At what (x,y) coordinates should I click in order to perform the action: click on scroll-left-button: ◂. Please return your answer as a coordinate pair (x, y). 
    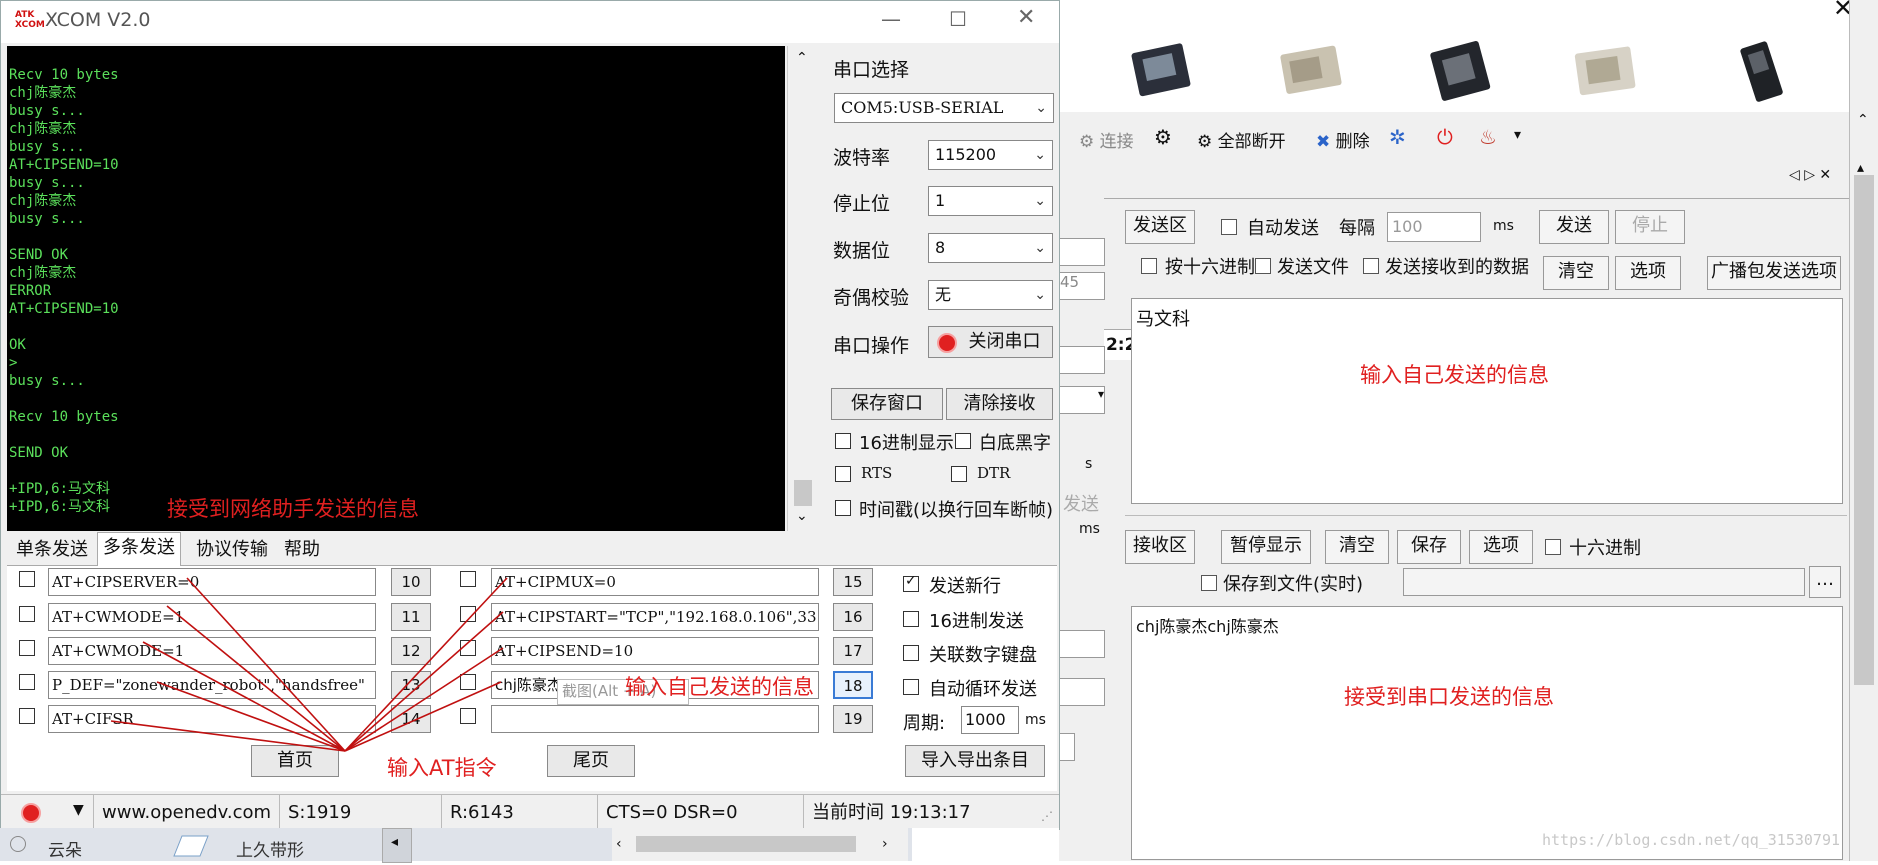
    Looking at the image, I should click on (397, 845).